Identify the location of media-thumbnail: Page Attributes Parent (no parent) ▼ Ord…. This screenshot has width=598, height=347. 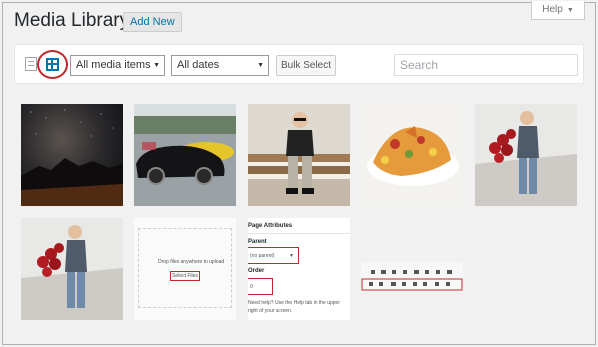
(299, 269).